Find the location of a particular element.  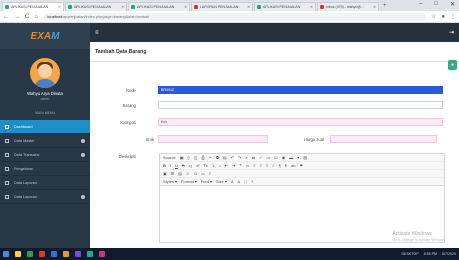

font-dropdown: Font ▾ is located at coordinates (206, 181).